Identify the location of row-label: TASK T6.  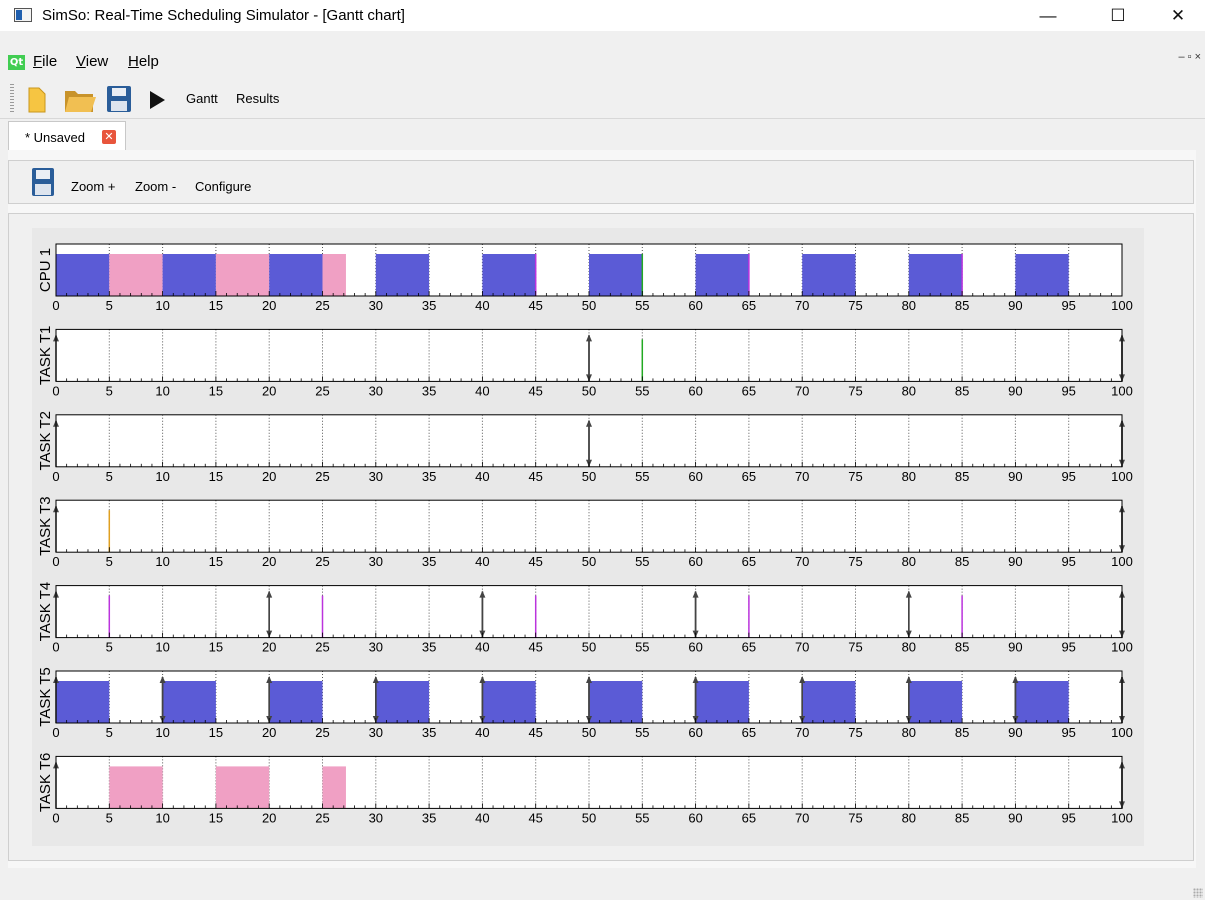
(45, 782).